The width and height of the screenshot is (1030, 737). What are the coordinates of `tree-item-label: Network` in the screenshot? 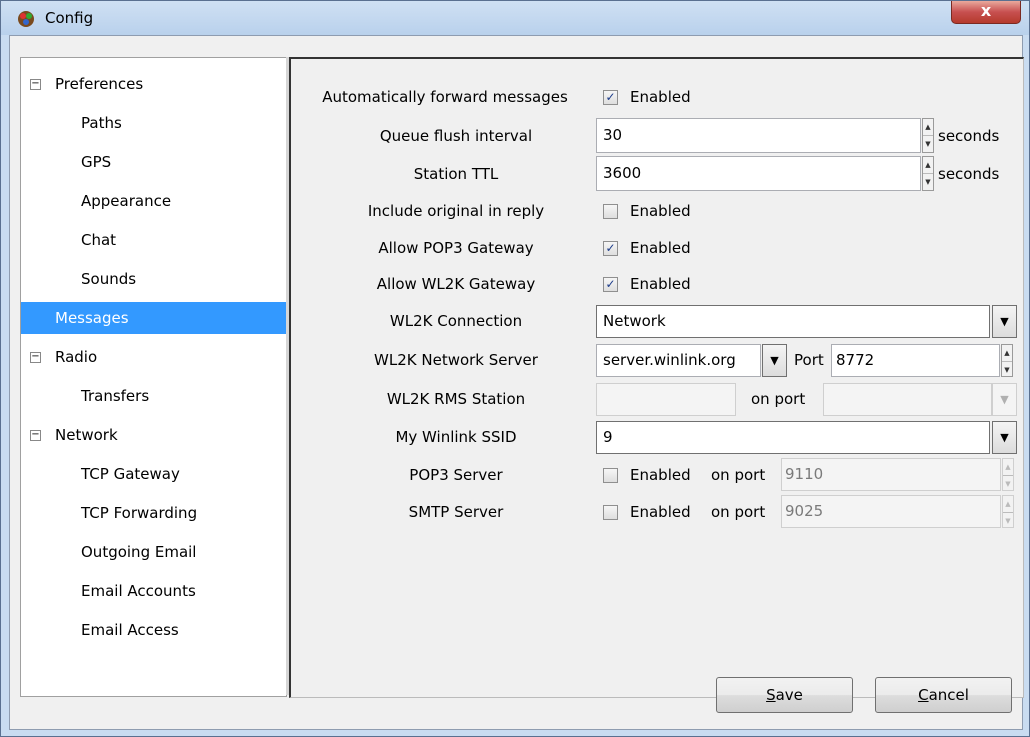 It's located at (86, 435).